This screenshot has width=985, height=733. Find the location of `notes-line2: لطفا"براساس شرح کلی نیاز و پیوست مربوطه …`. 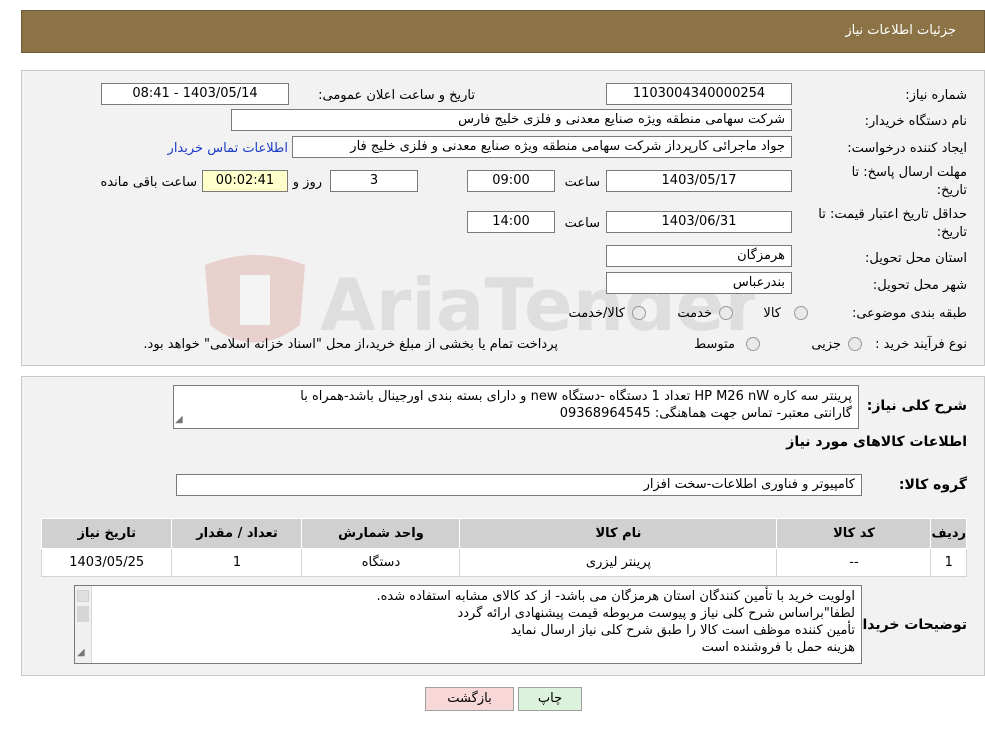

notes-line2: لطفا"براساس شرح کلی نیاز و پیوست مربوطه … is located at coordinates (656, 613).